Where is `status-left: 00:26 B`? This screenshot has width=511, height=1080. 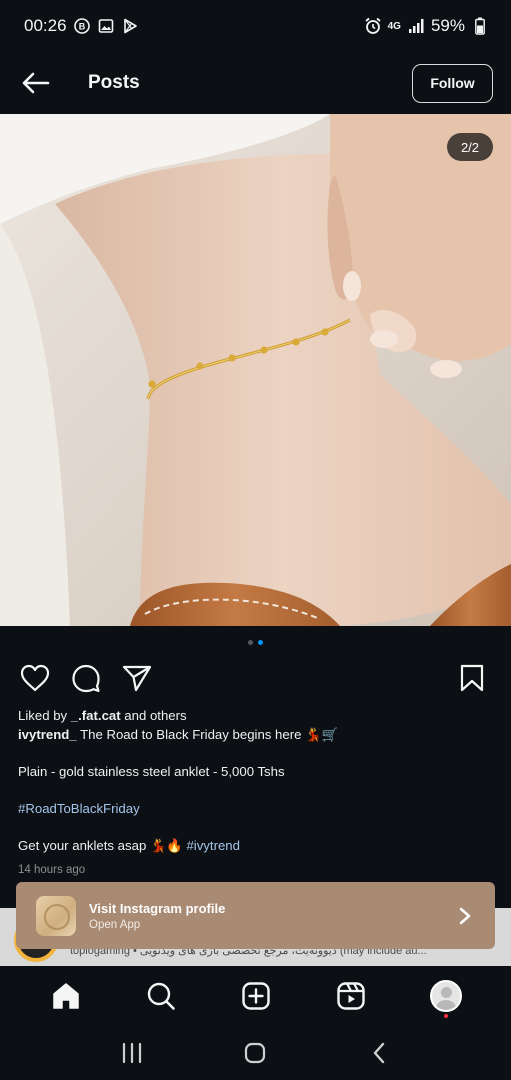 status-left: 00:26 B is located at coordinates (81, 26).